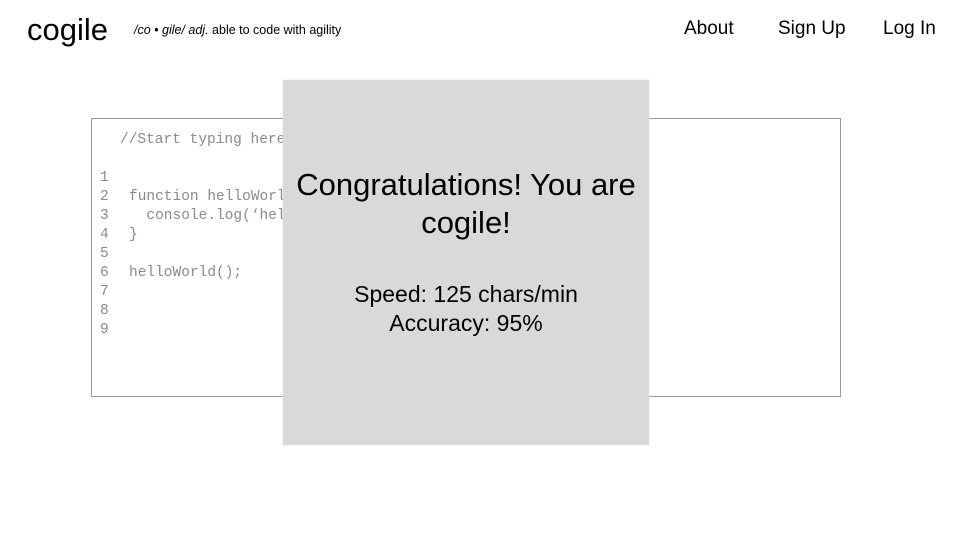 The image size is (960, 540). Describe the element at coordinates (203, 140) in the screenshot. I see `editor-comment: //Start typing here` at that location.